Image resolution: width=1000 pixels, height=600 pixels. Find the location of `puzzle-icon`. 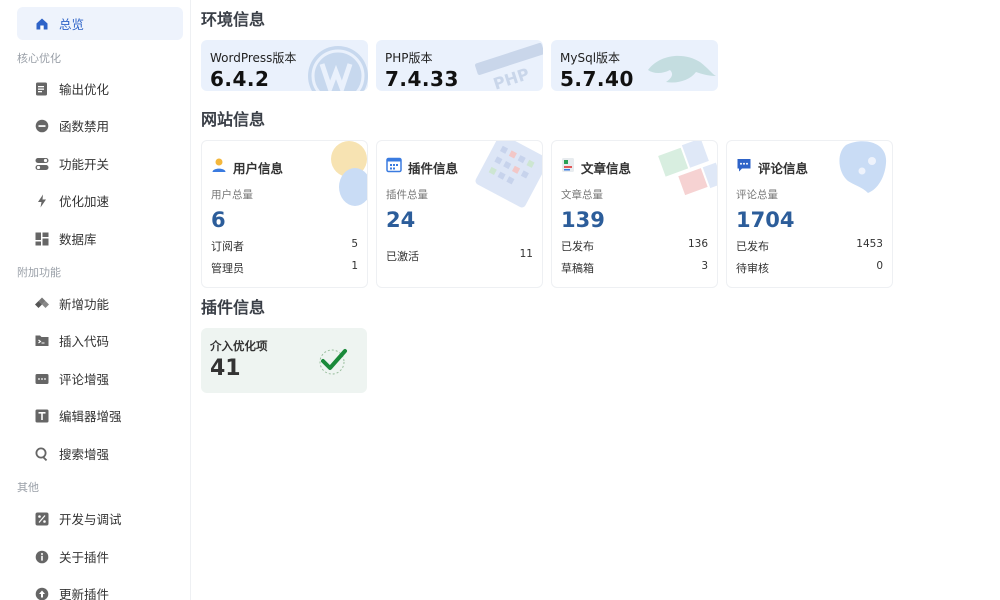

puzzle-icon is located at coordinates (41, 303).